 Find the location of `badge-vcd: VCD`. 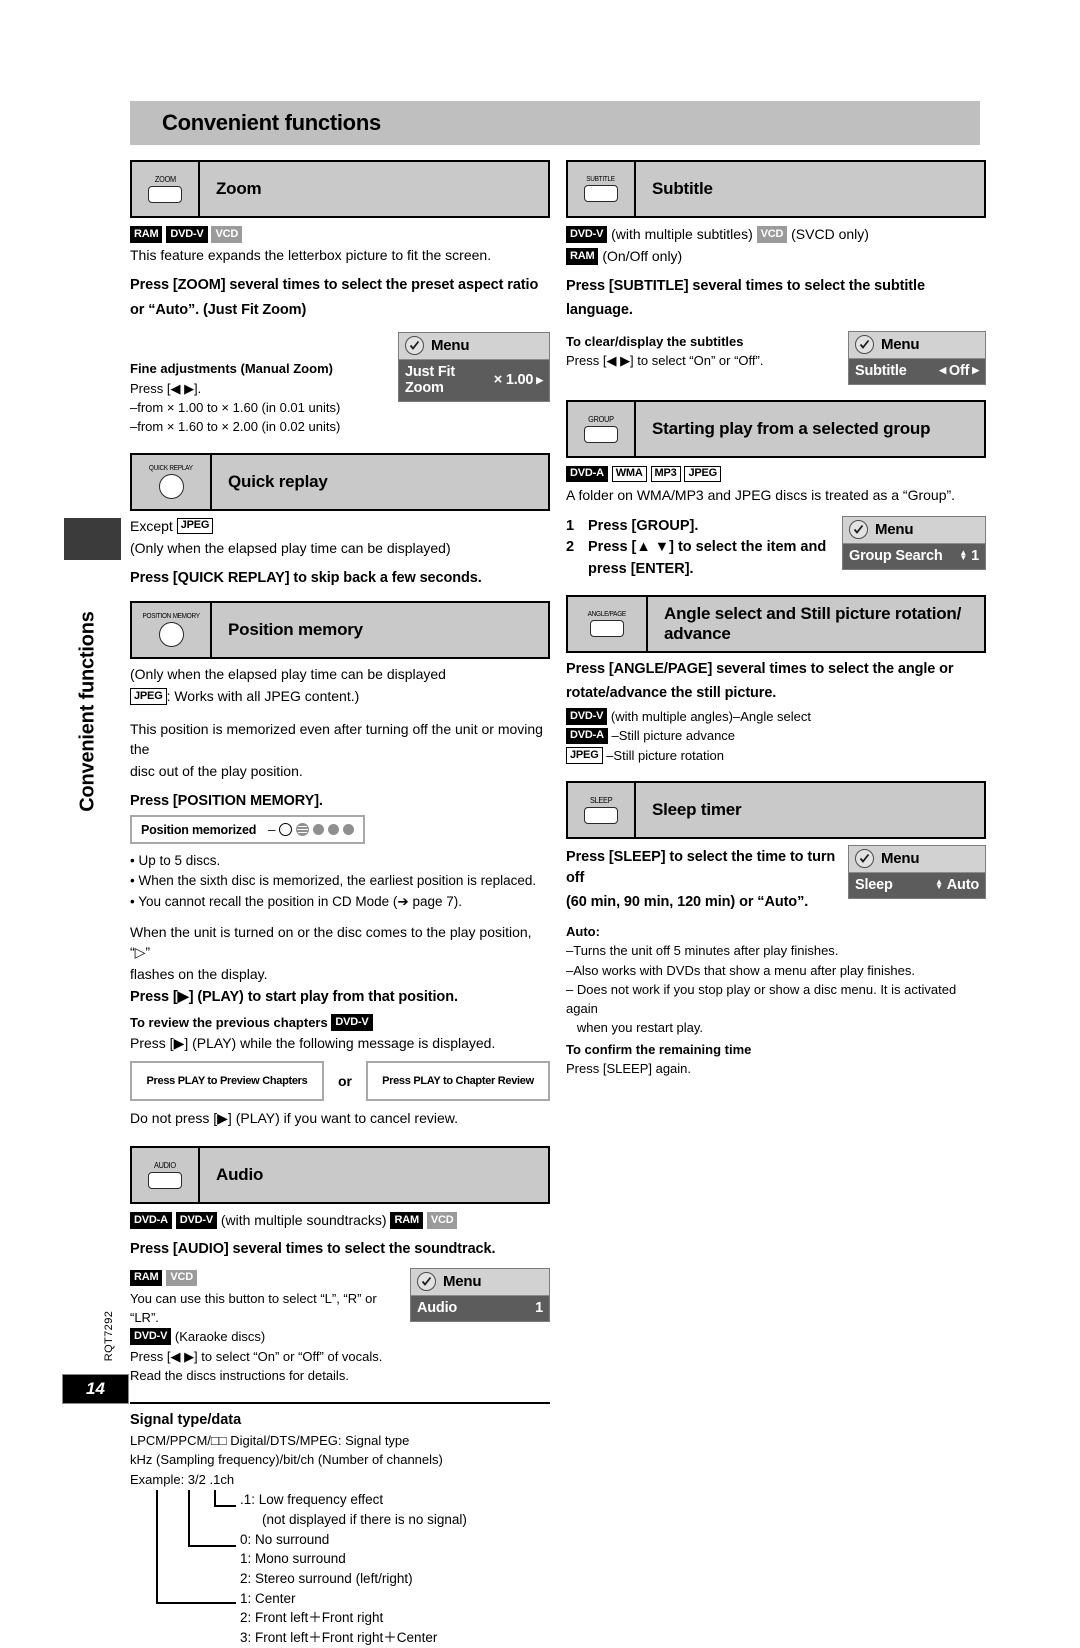

badge-vcd: VCD is located at coordinates (772, 234).